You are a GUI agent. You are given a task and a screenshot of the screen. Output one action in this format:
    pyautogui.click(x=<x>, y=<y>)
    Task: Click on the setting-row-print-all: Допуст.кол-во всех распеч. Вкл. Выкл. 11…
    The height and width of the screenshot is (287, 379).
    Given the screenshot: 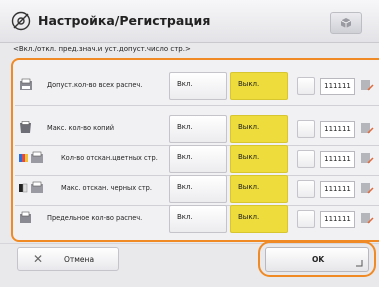 What is the action you would take?
    pyautogui.click(x=197, y=86)
    